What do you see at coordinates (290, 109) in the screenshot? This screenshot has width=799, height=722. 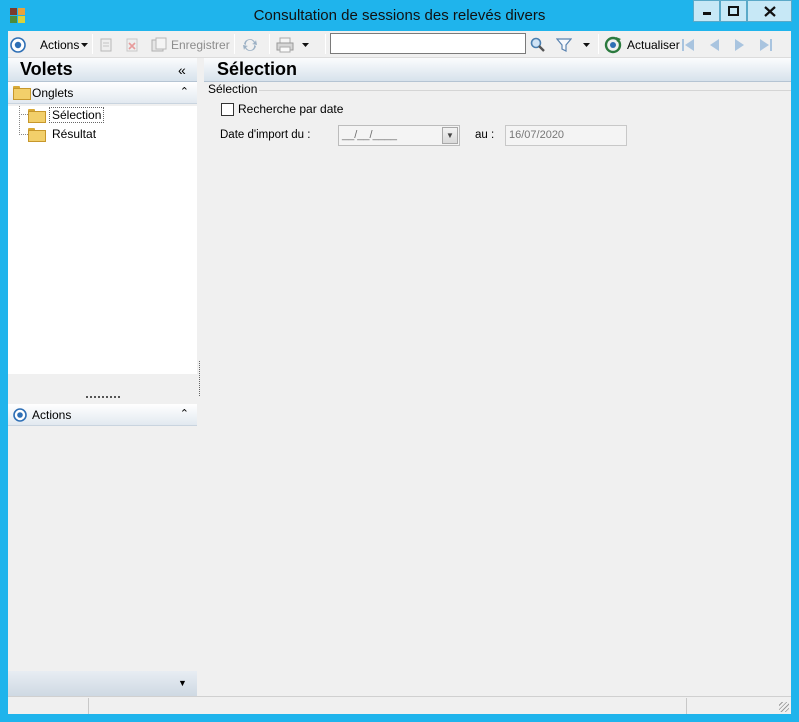 I see `date-search-label: Recherche par date` at bounding box center [290, 109].